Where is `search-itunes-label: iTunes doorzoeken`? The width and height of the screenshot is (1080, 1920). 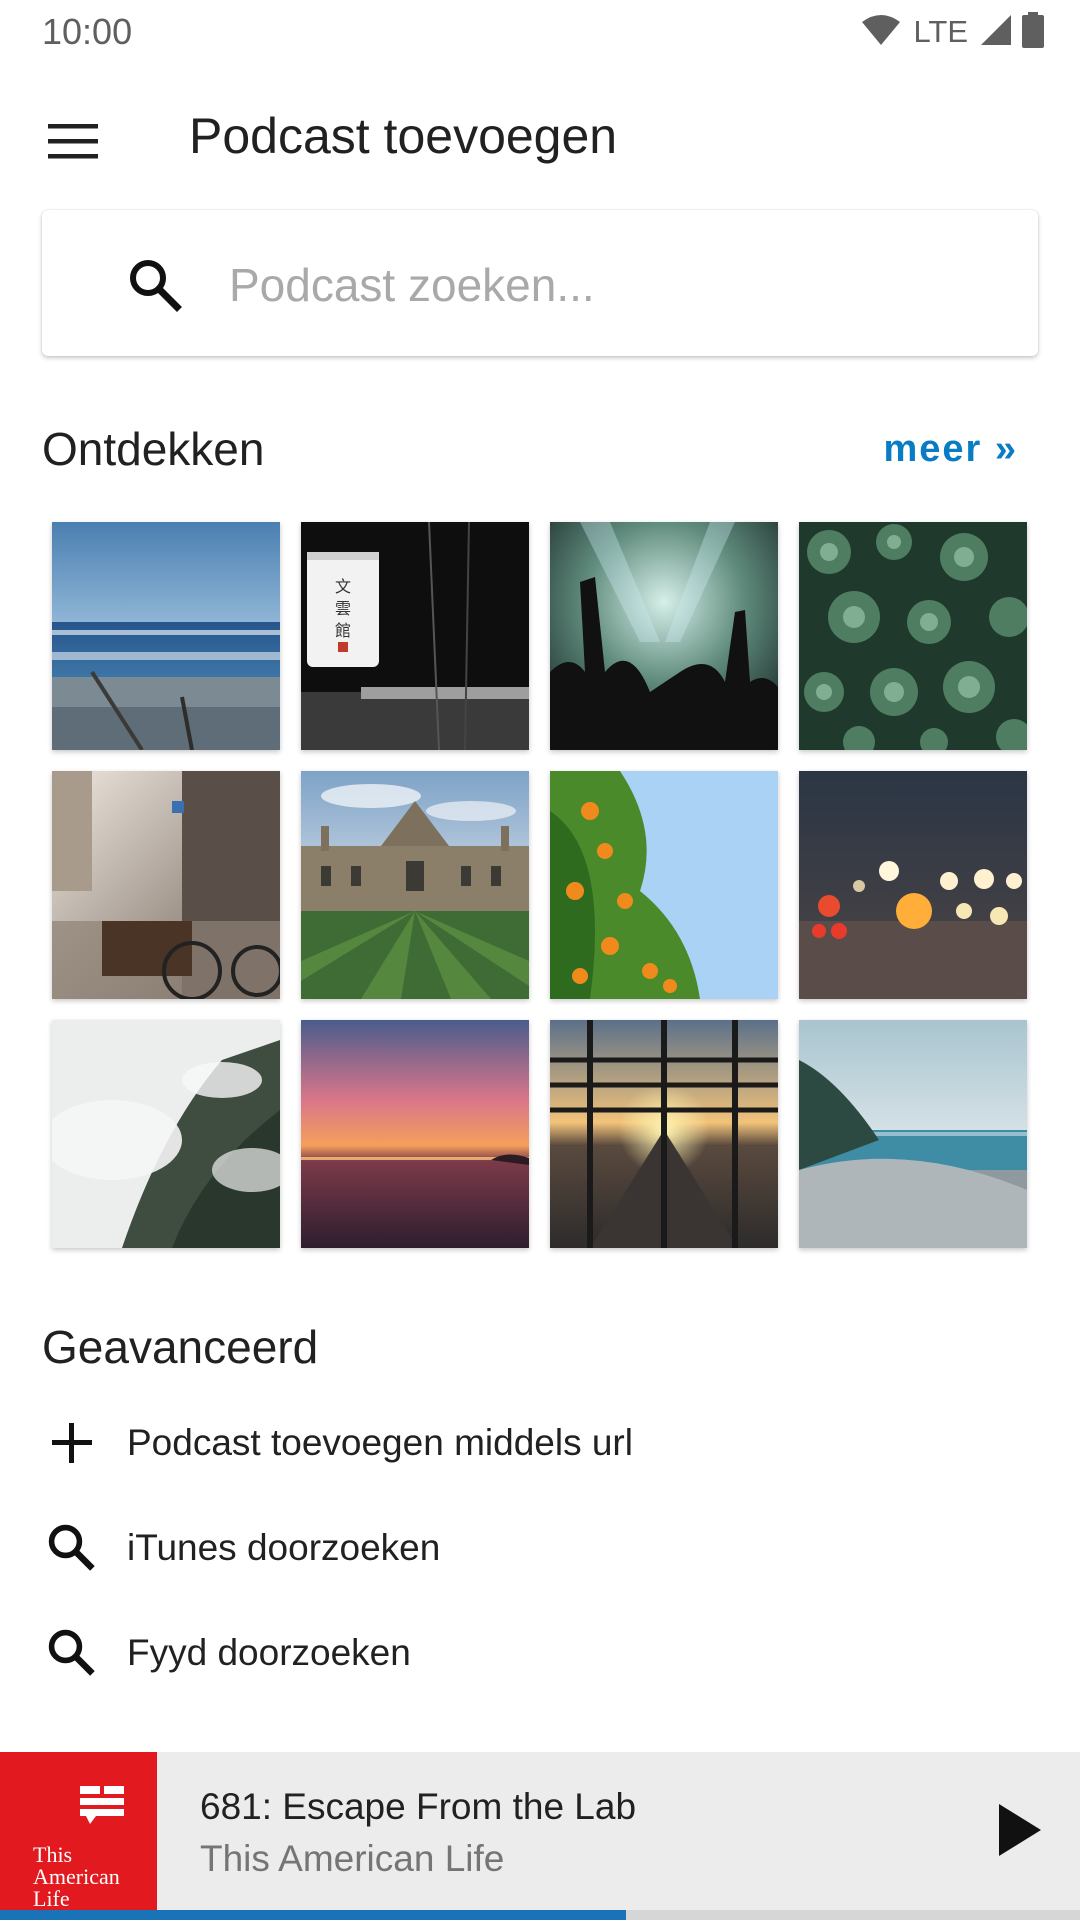
search-itunes-label: iTunes doorzoeken is located at coordinates (284, 1547).